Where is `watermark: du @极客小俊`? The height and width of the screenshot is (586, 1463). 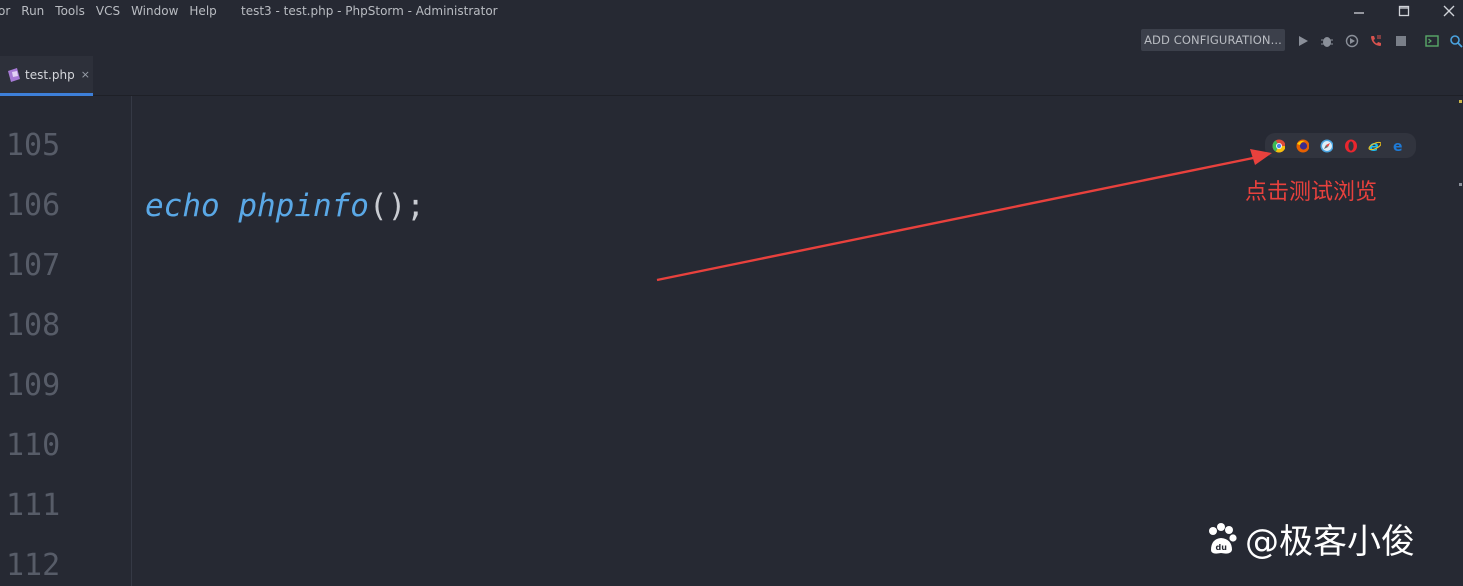 watermark: du @极客小俊 is located at coordinates (1310, 538).